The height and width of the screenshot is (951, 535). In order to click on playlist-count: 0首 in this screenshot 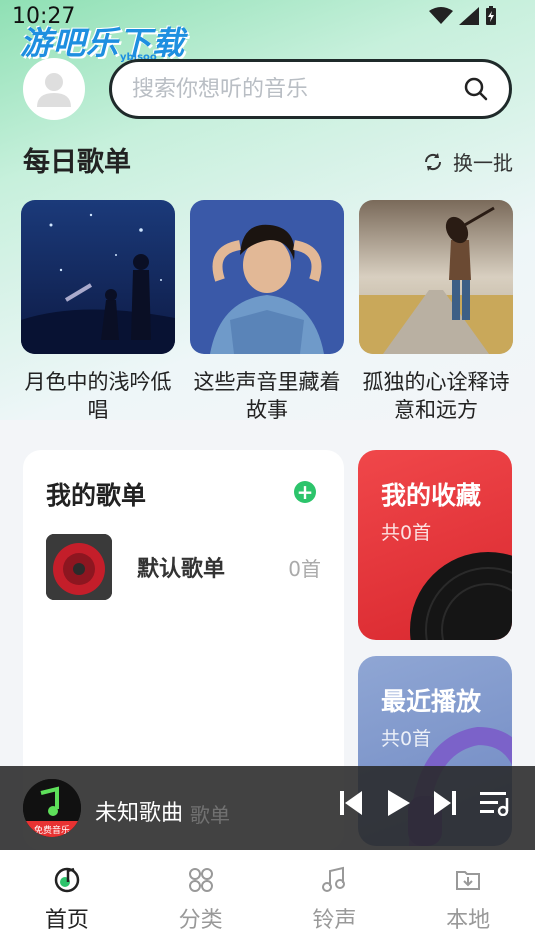, I will do `click(304, 568)`.